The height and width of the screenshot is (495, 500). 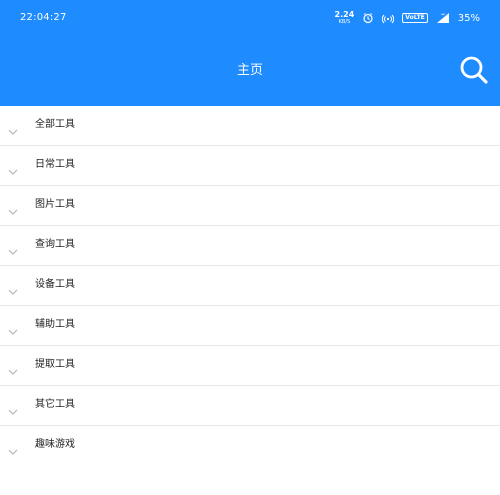 What do you see at coordinates (415, 18) in the screenshot?
I see `volte-badge: VoLTE` at bounding box center [415, 18].